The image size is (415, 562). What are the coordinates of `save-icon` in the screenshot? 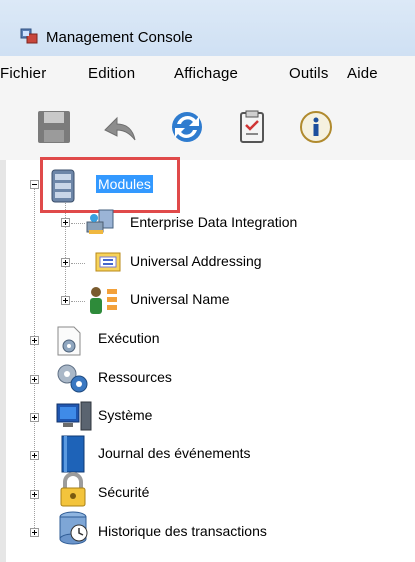 It's located at (54, 127).